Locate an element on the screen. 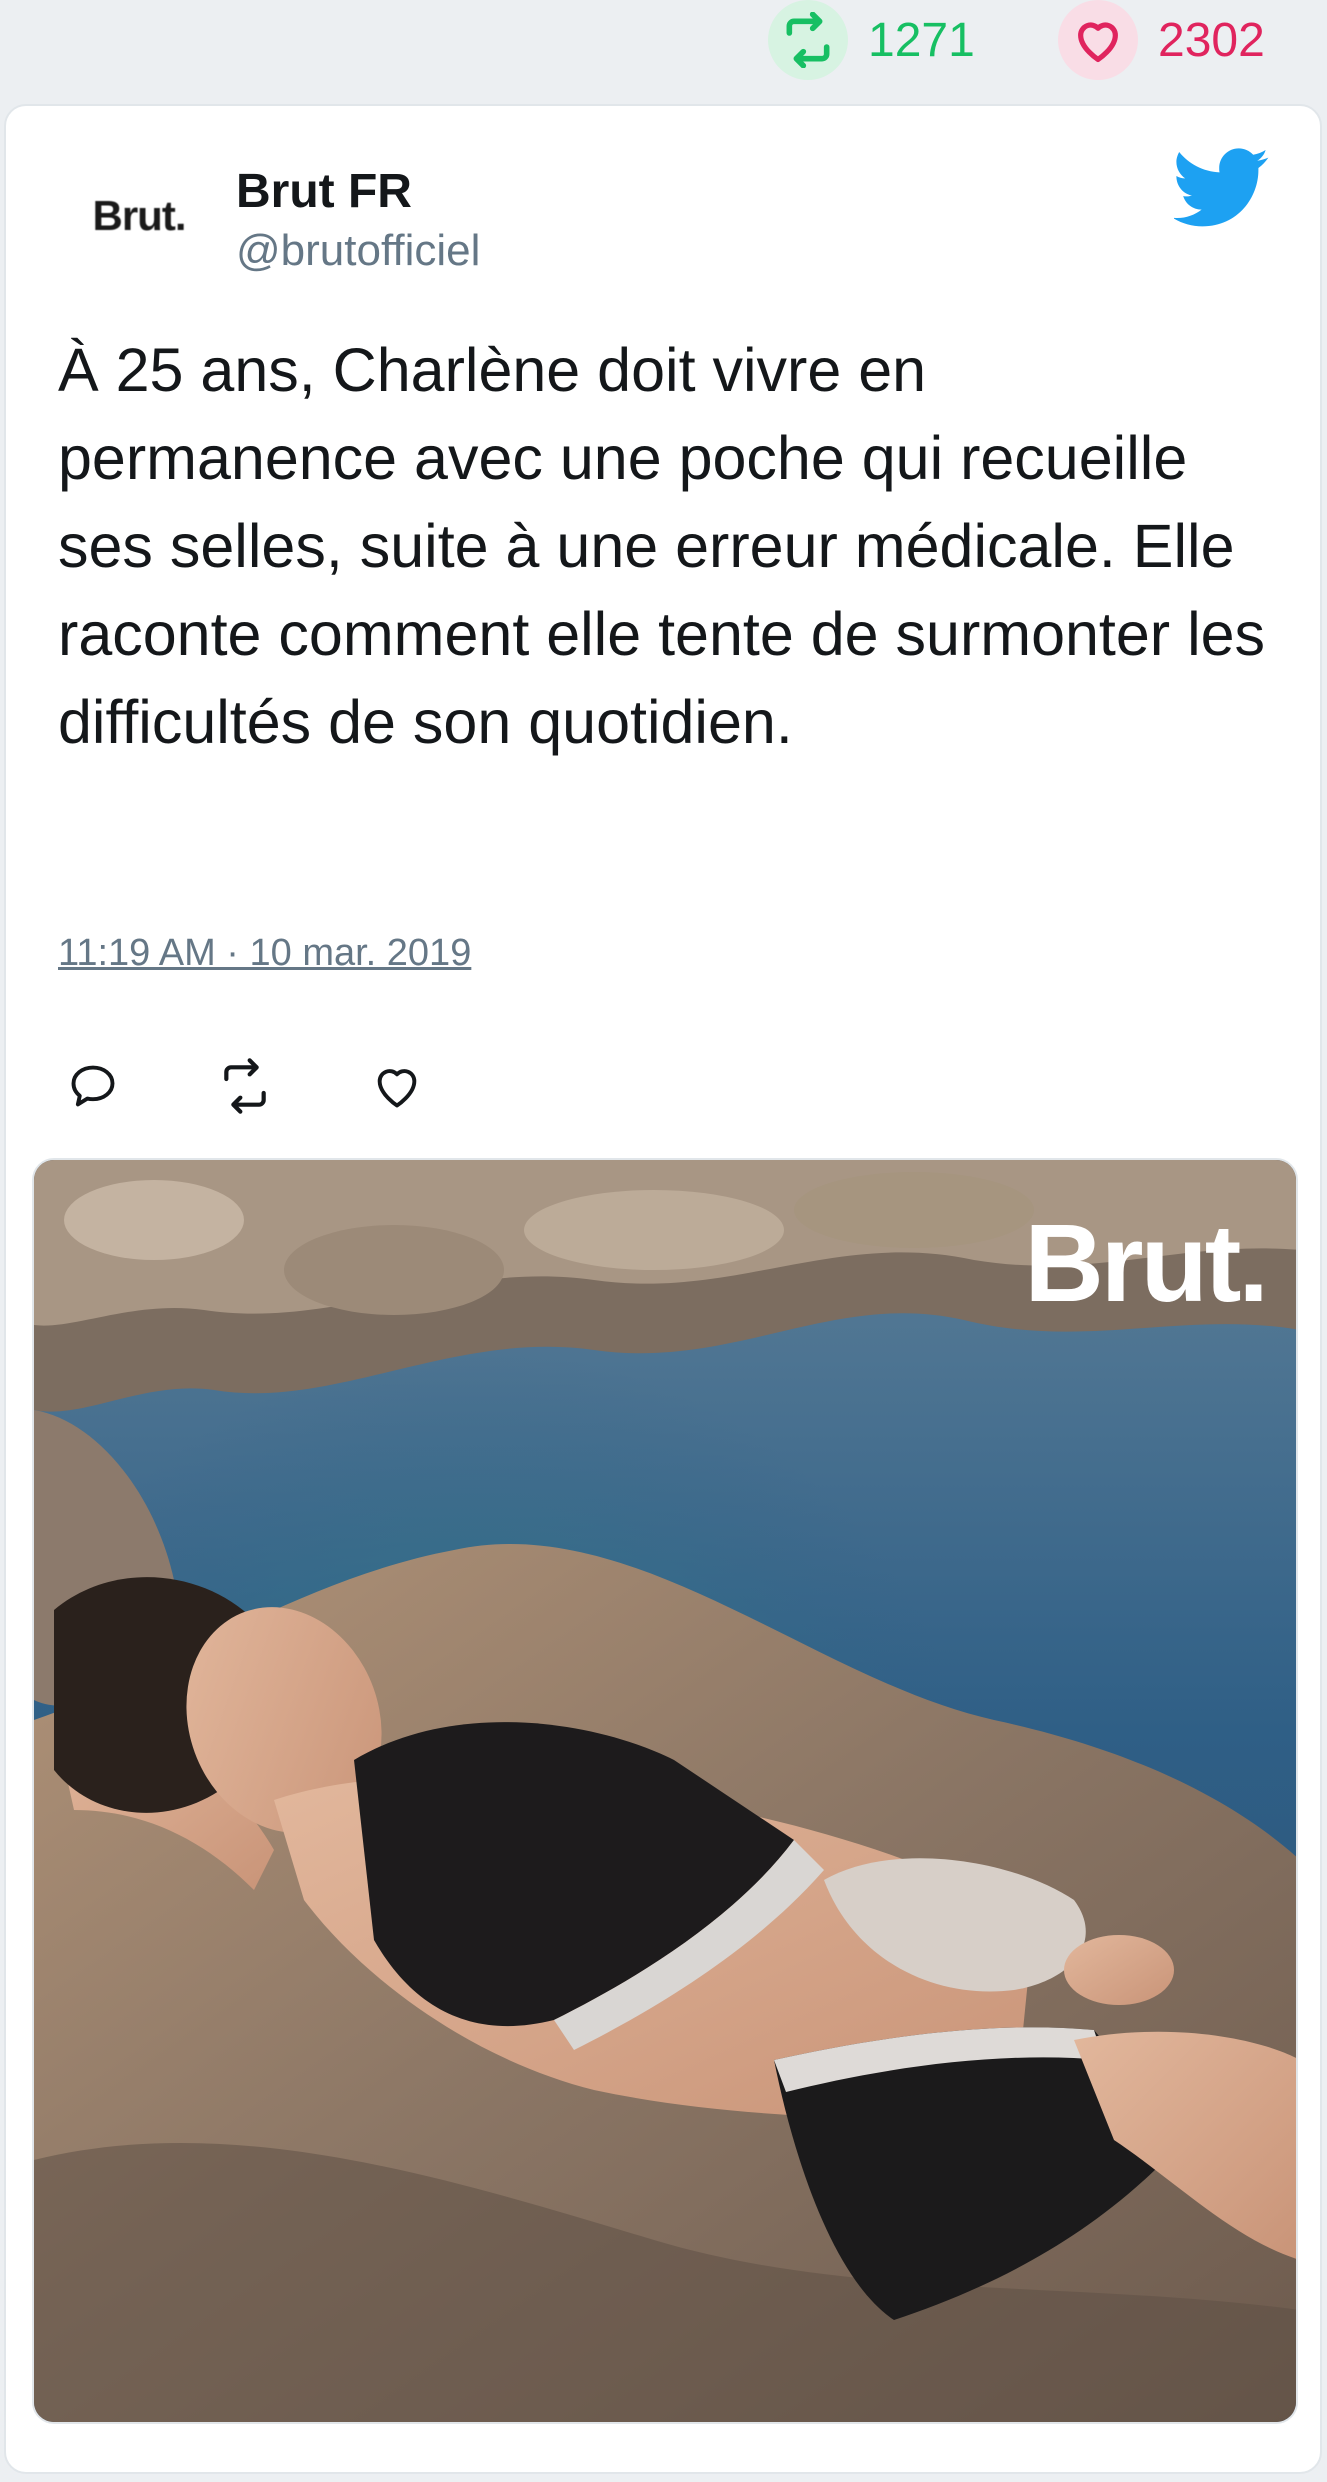 The image size is (1327, 2482). retweet-stat: 1271 is located at coordinates (871, 40).